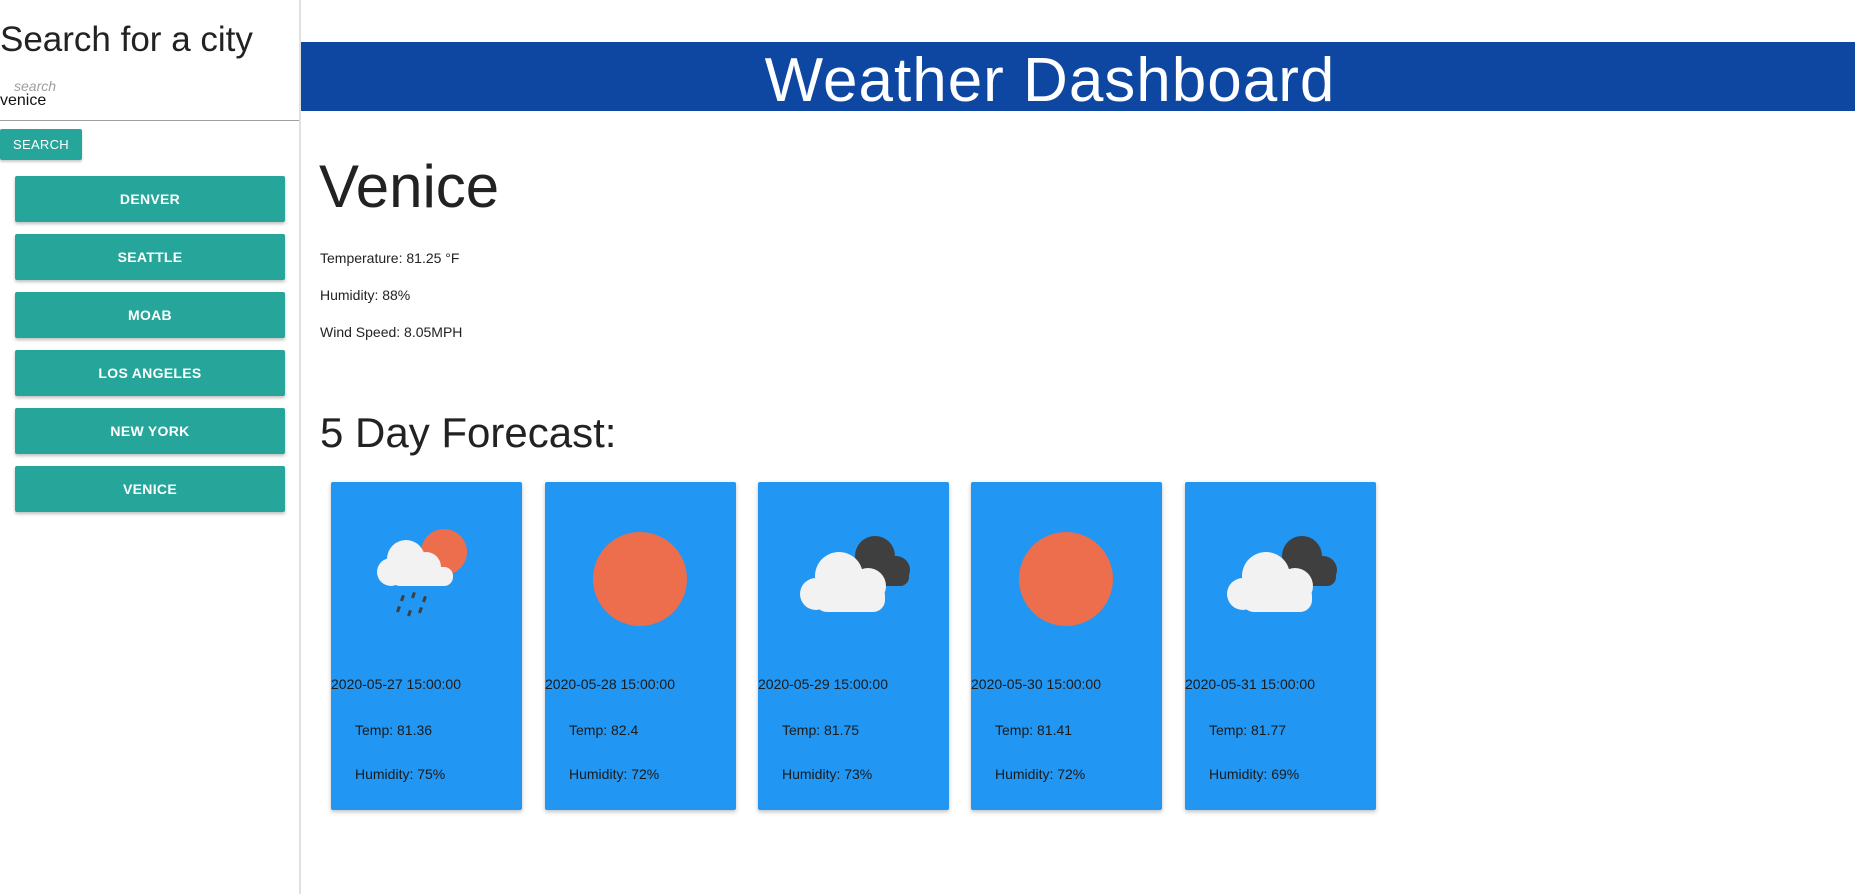 This screenshot has width=1855, height=894. Describe the element at coordinates (1034, 730) in the screenshot. I see `forecast-temp: Temp: 81.41` at that location.